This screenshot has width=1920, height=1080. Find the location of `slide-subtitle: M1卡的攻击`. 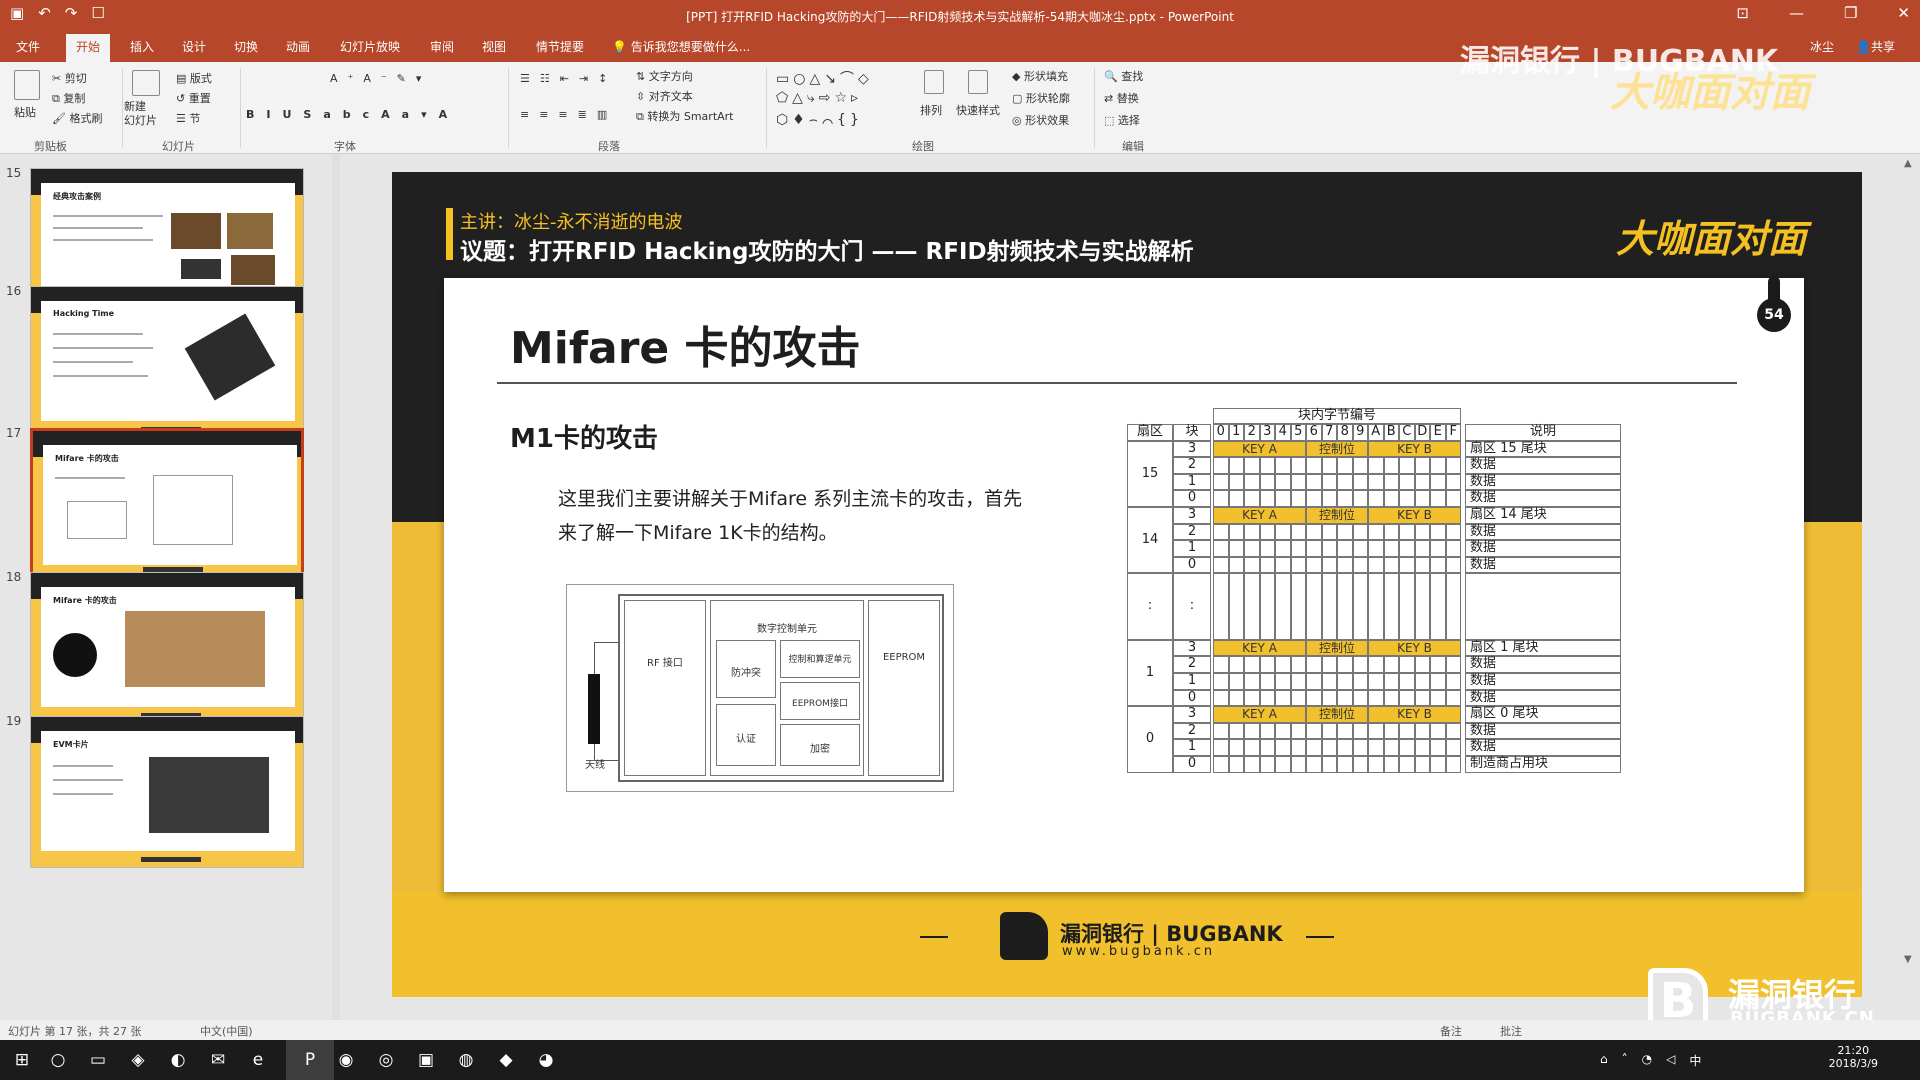

slide-subtitle: M1卡的攻击 is located at coordinates (584, 436).